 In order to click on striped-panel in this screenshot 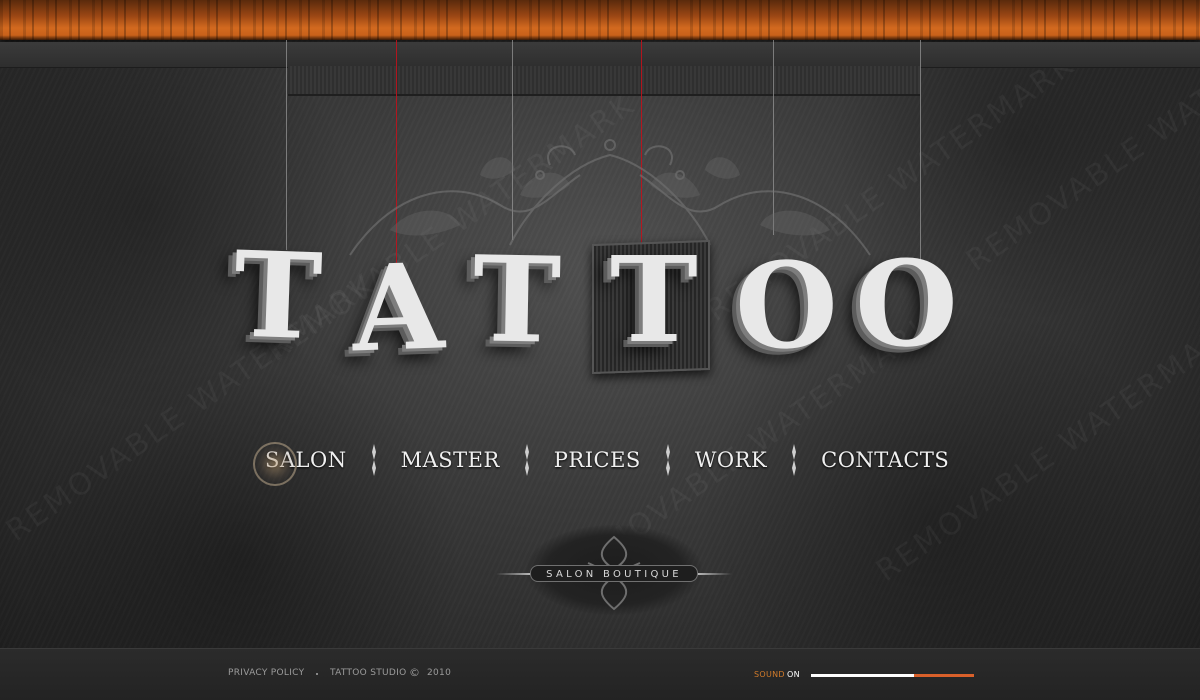, I will do `click(604, 81)`.